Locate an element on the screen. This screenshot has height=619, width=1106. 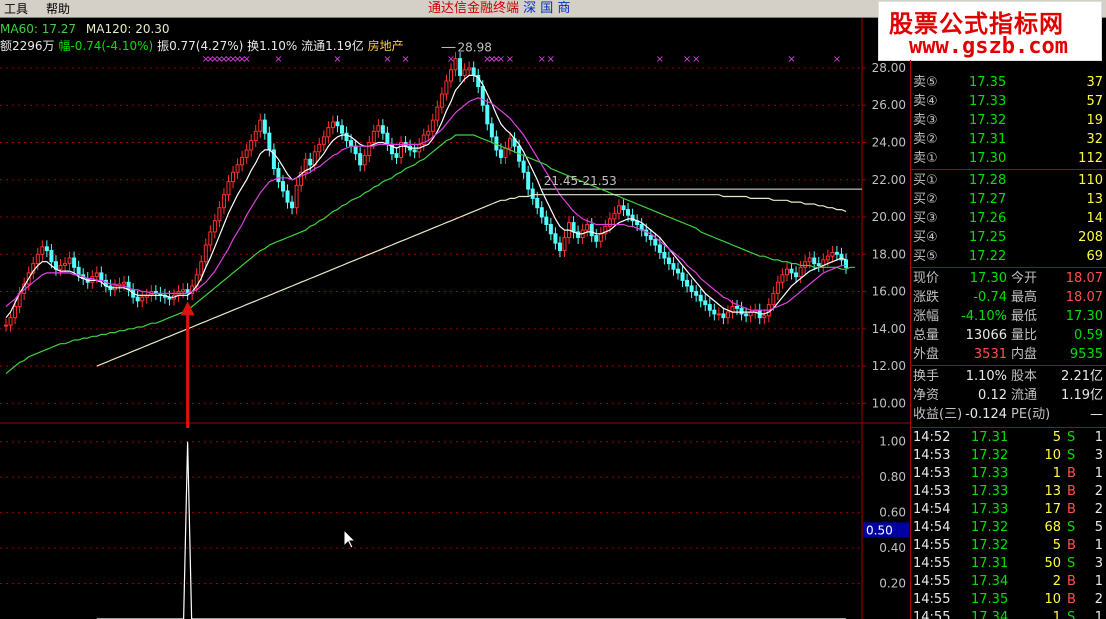
tick-count: 1 is located at coordinates (1098, 473).